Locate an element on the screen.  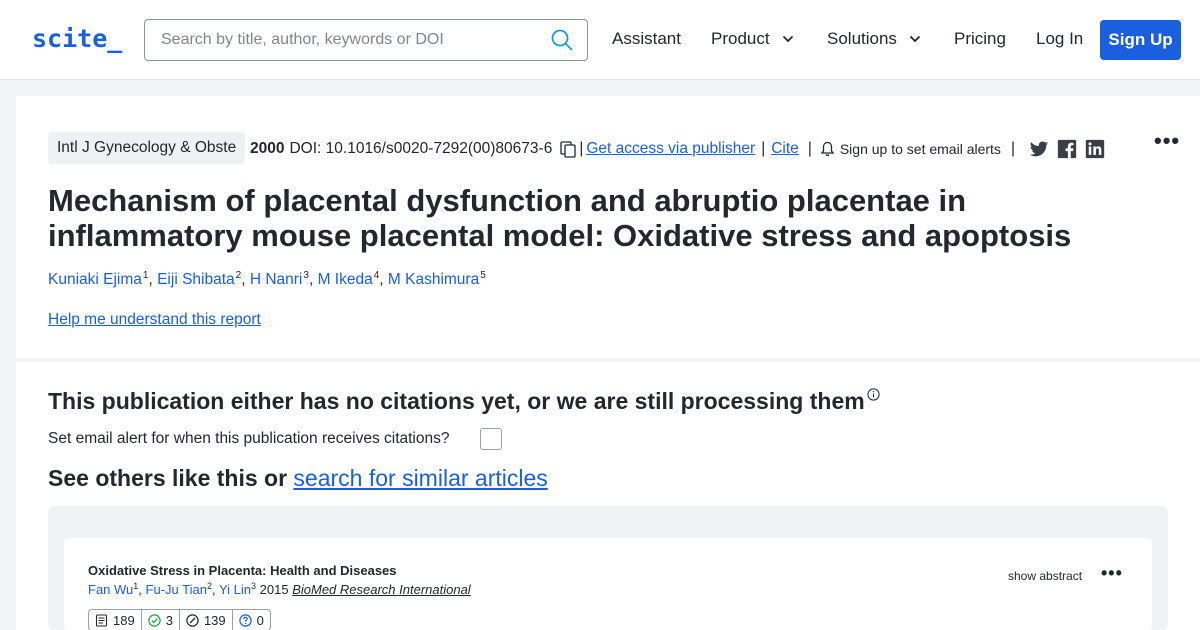
get-access-link: Get access via publisher is located at coordinates (670, 149).